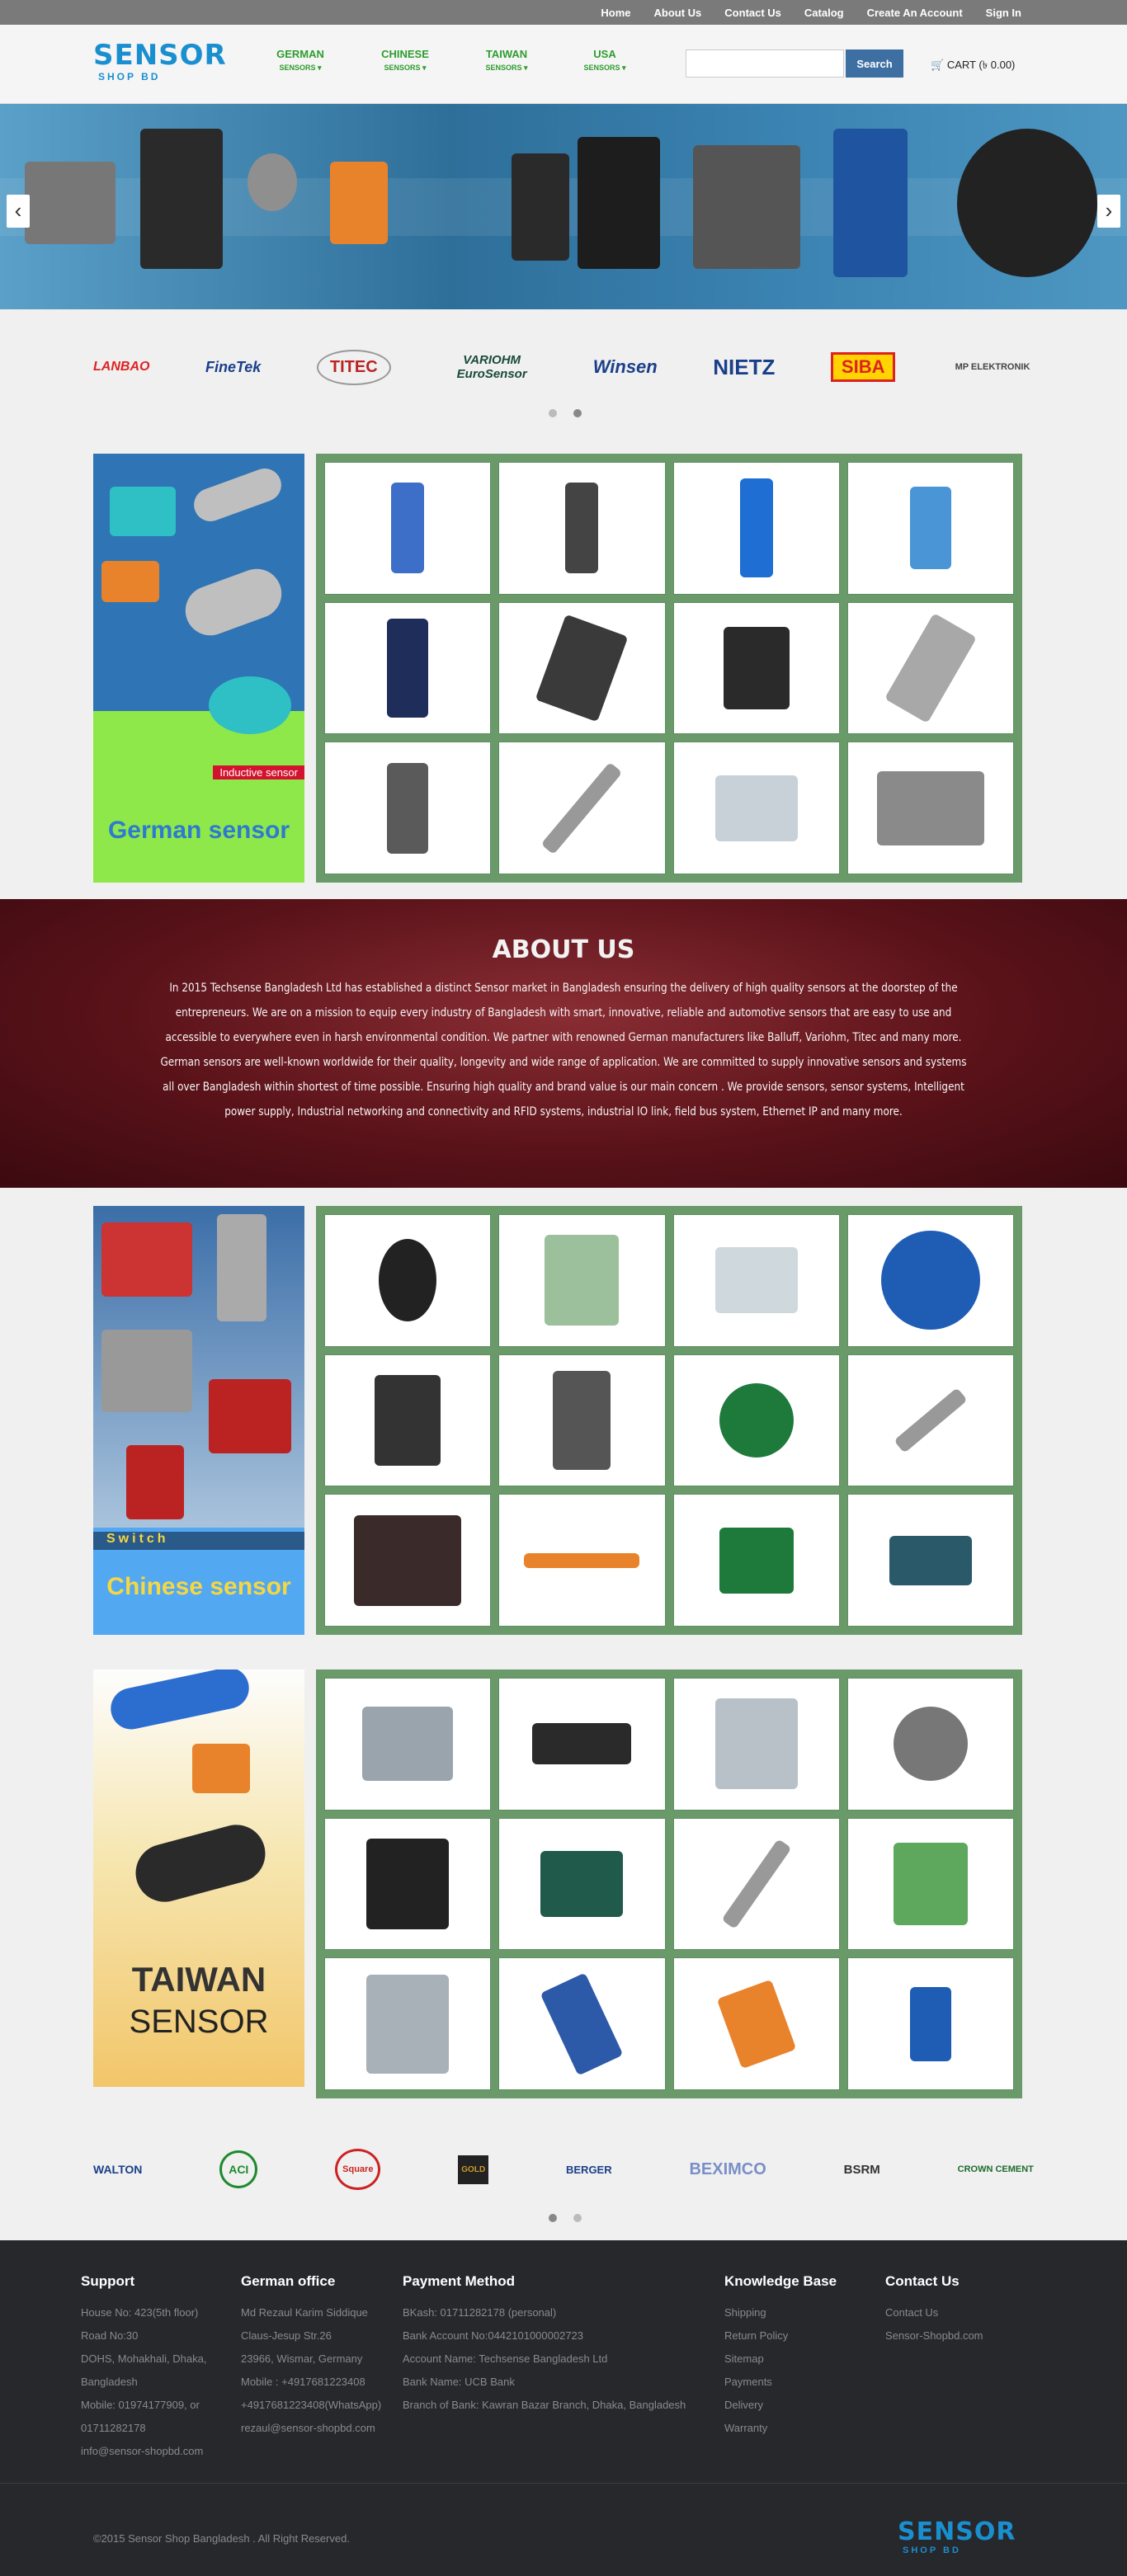 This screenshot has height=2576, width=1127. Describe the element at coordinates (798, 2405) in the screenshot. I see `footer-delivery-link: Delivery` at that location.